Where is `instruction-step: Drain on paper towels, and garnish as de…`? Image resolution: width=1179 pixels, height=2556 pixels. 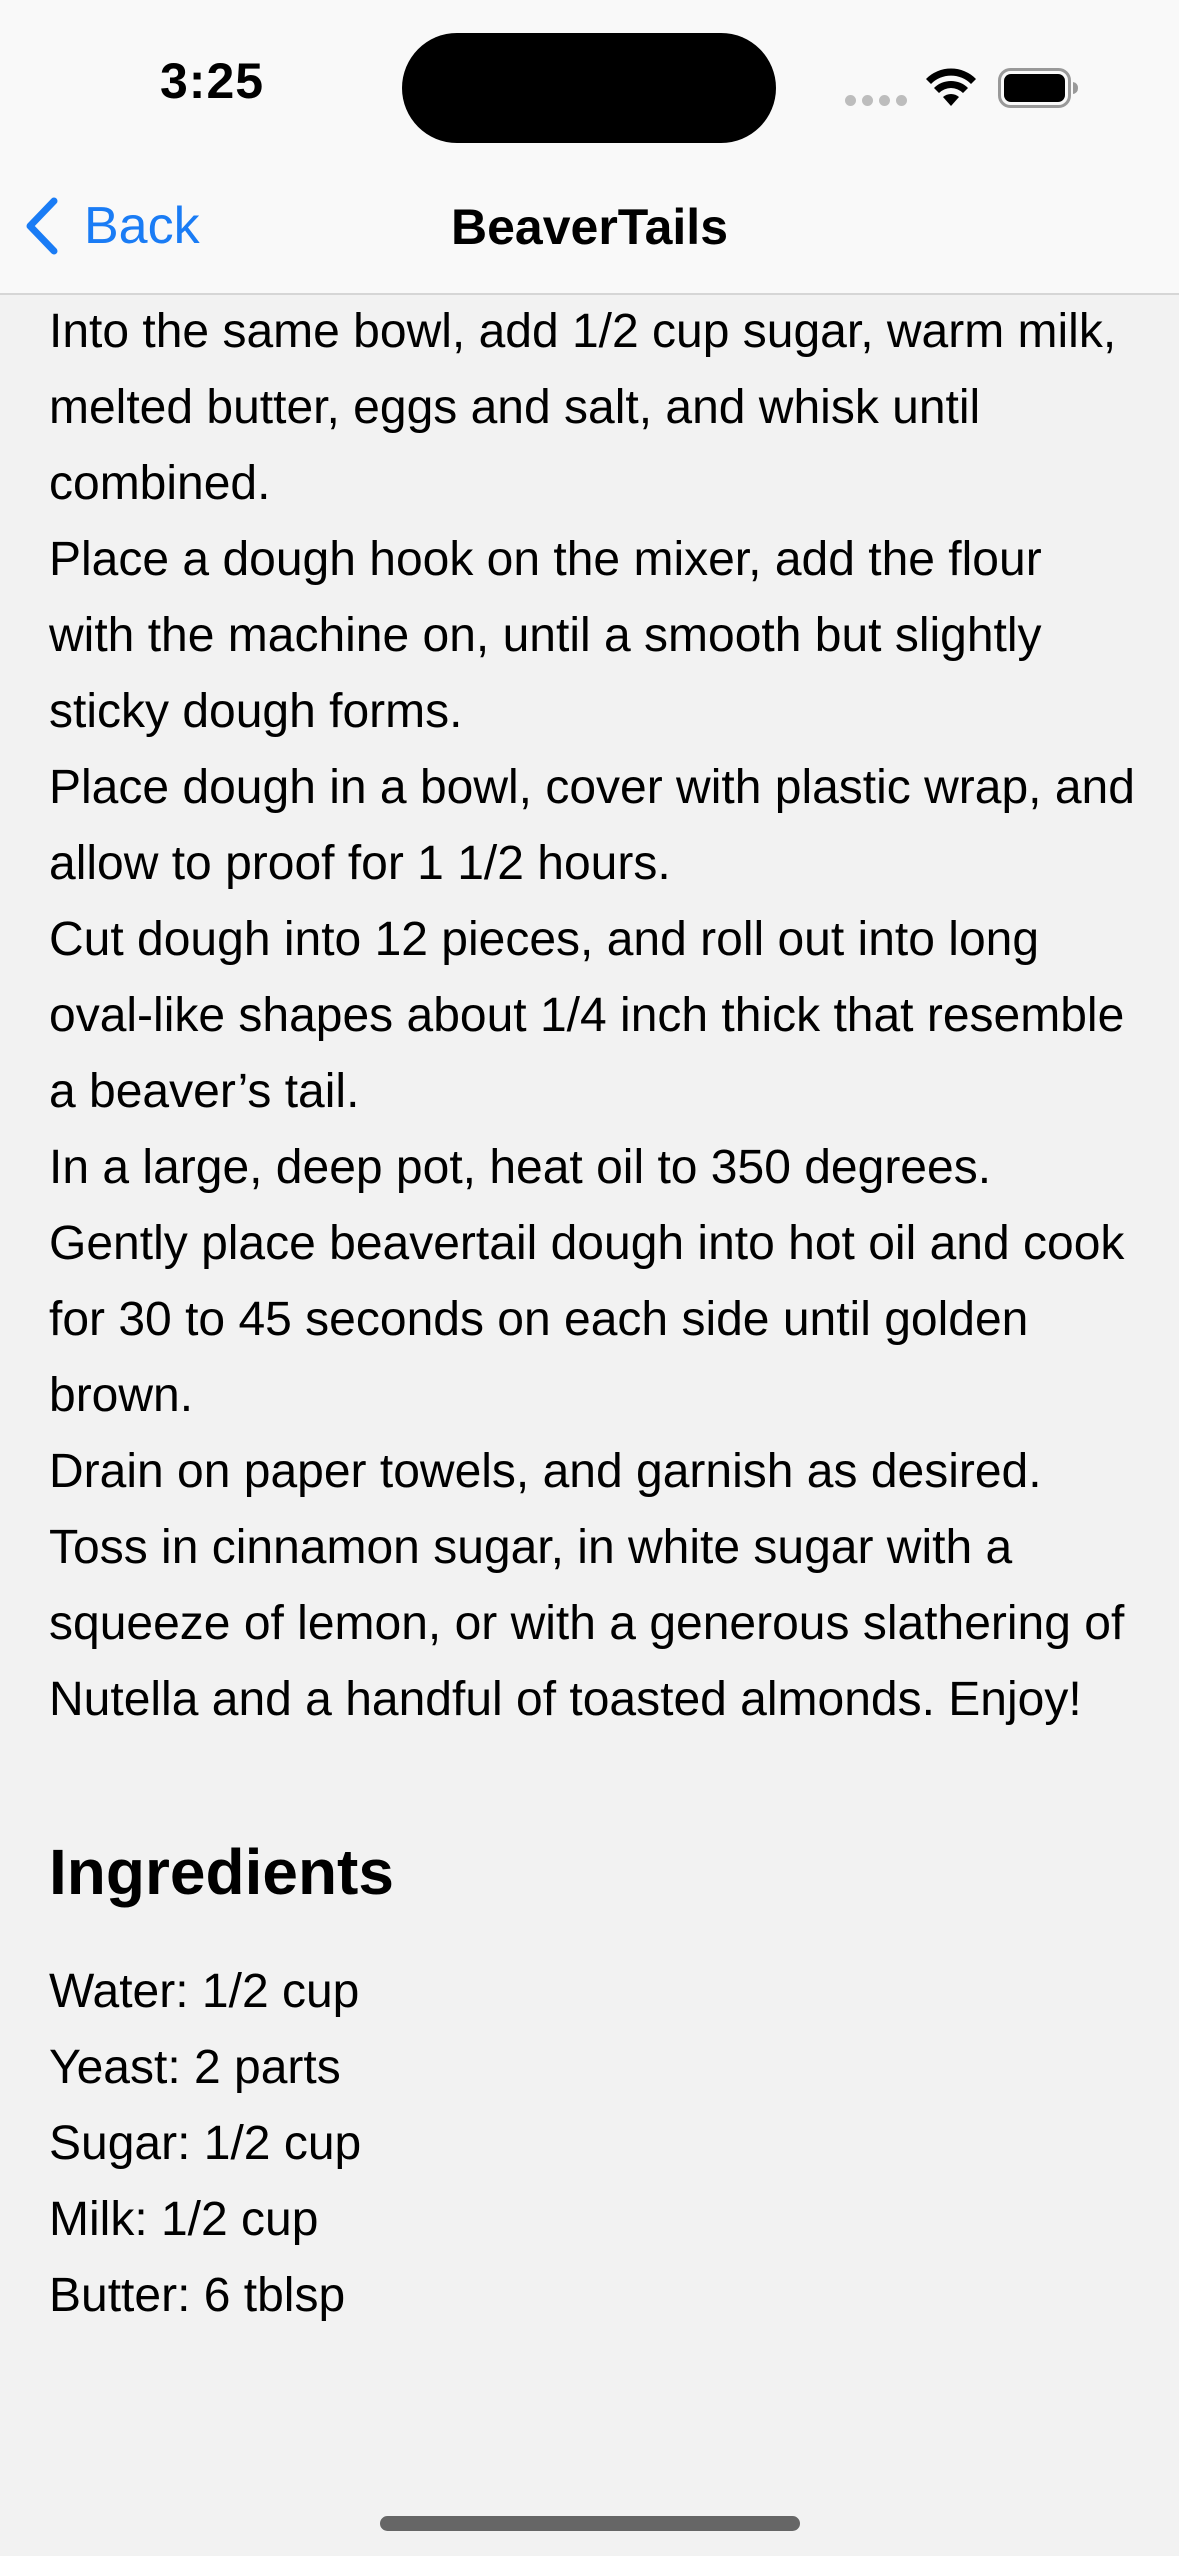 instruction-step: Drain on paper towels, and garnish as de… is located at coordinates (587, 1585).